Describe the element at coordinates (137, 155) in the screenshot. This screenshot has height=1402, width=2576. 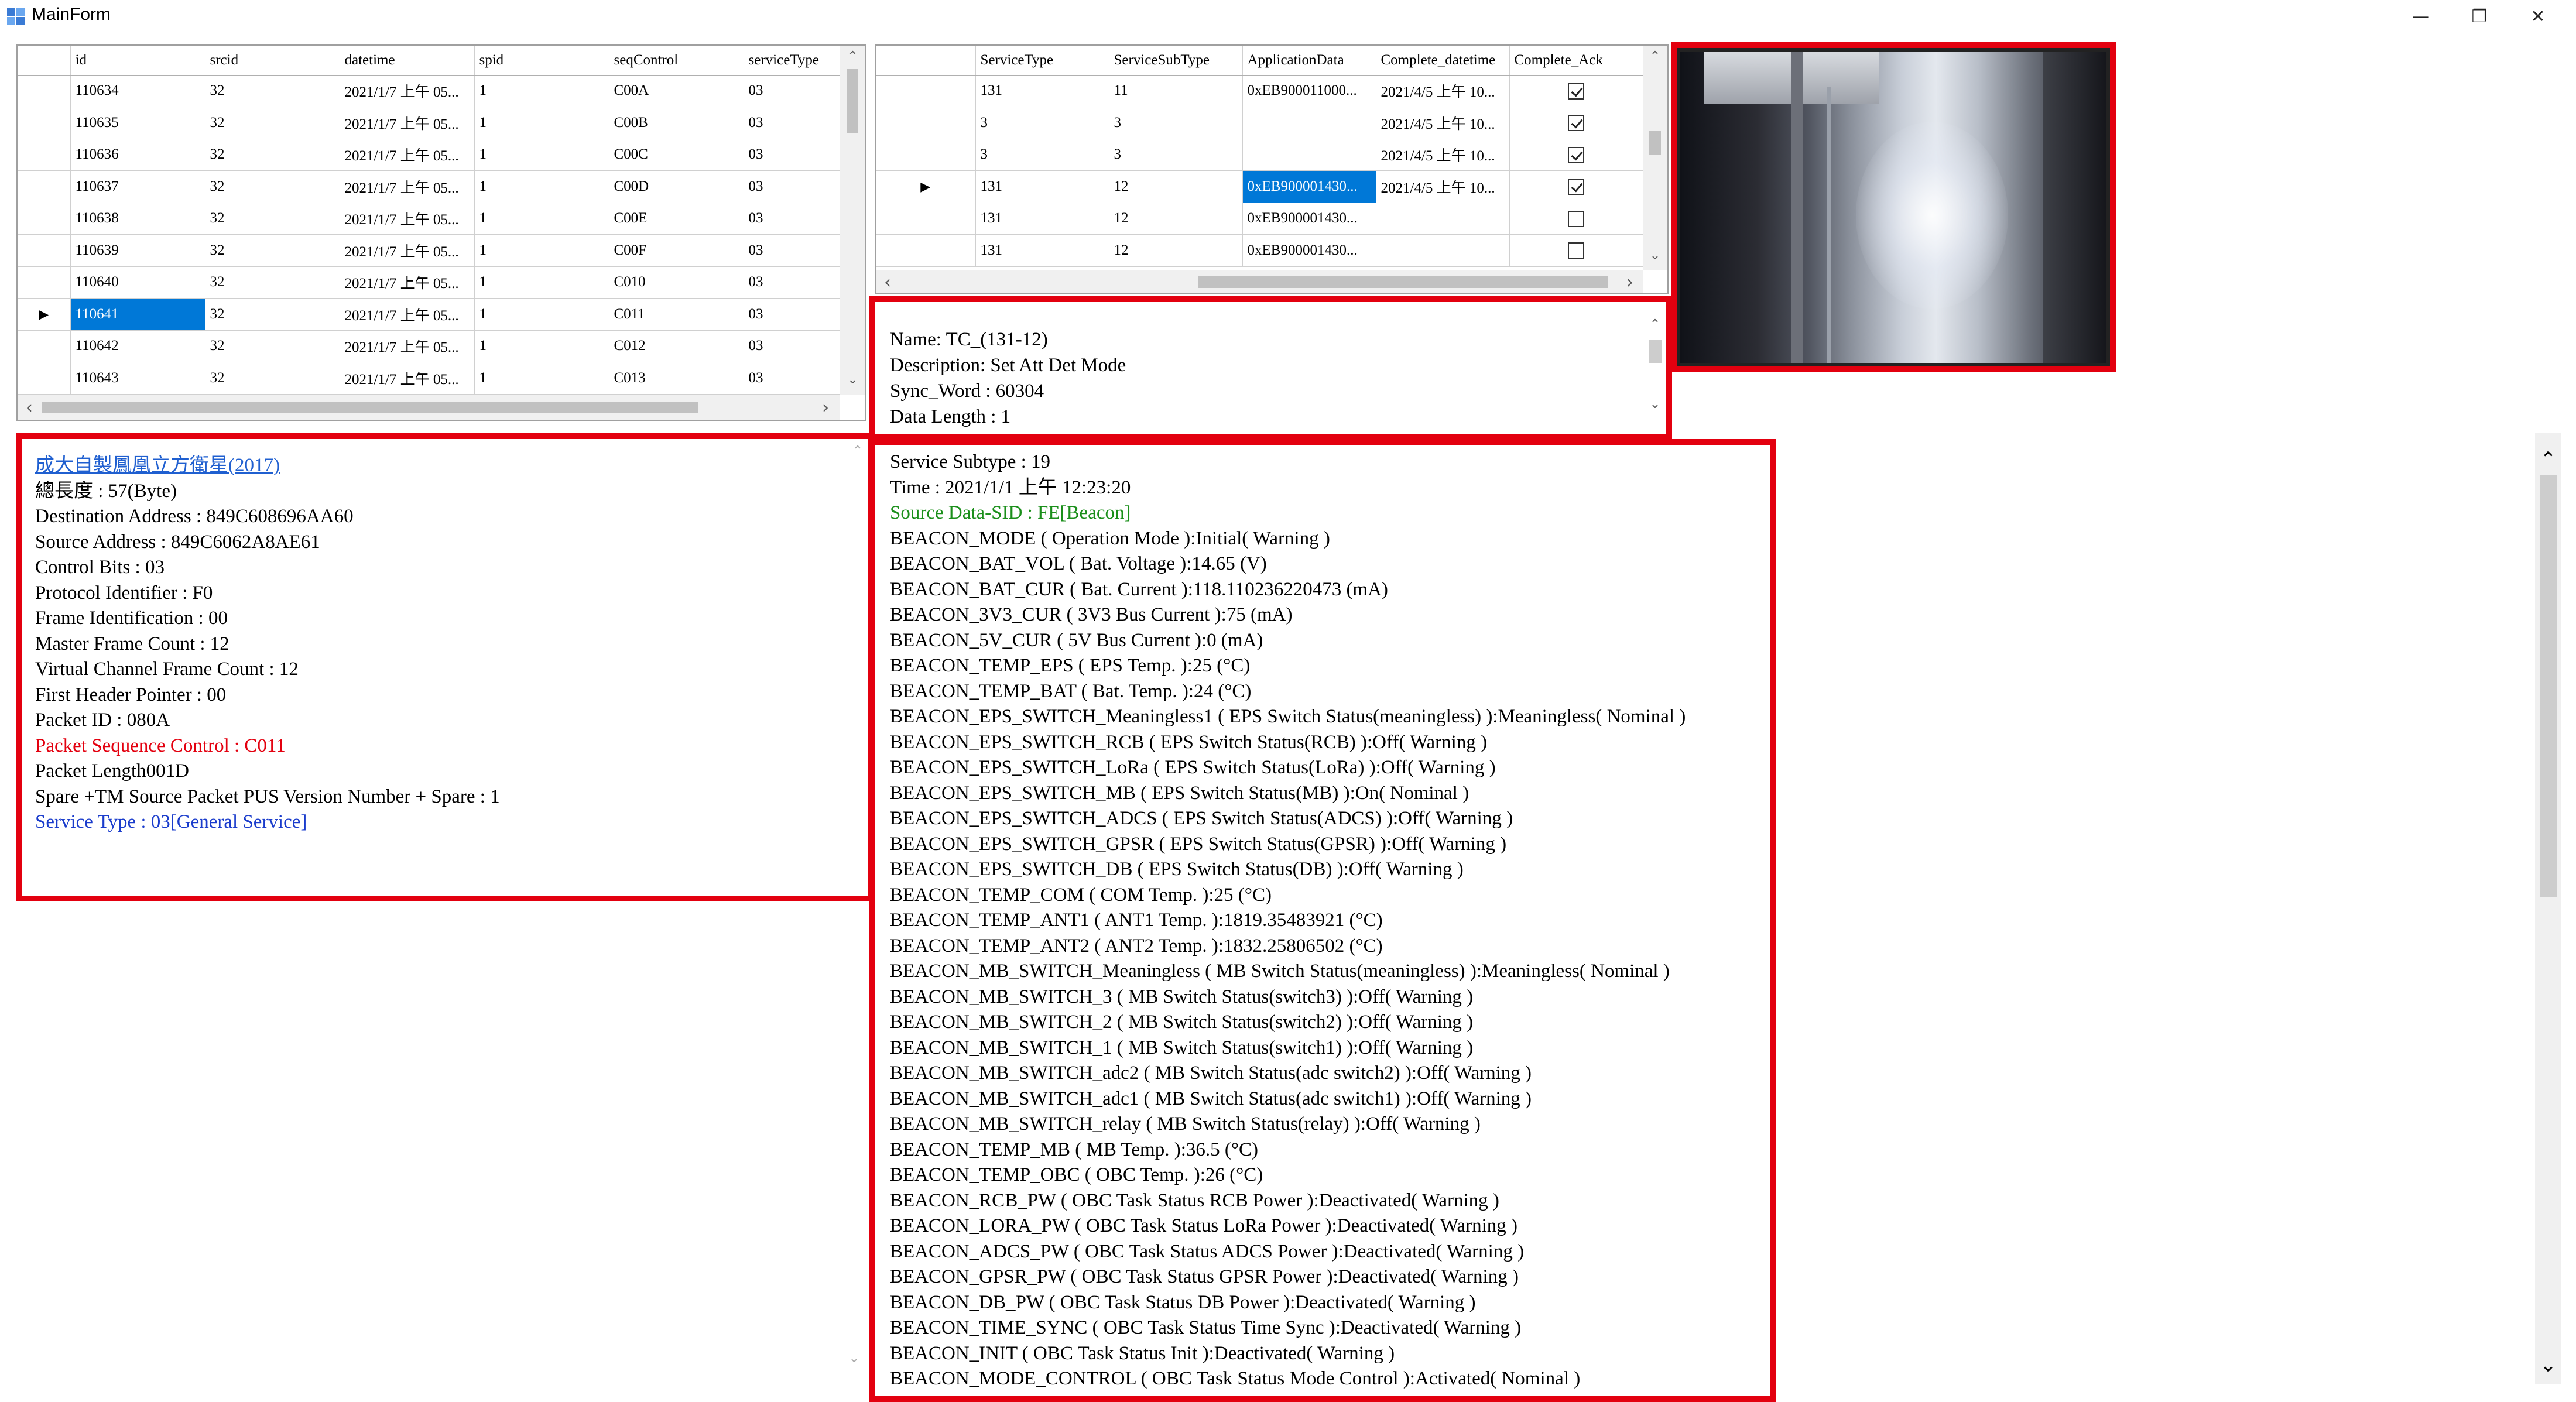
I see `table-cell: 110636` at that location.